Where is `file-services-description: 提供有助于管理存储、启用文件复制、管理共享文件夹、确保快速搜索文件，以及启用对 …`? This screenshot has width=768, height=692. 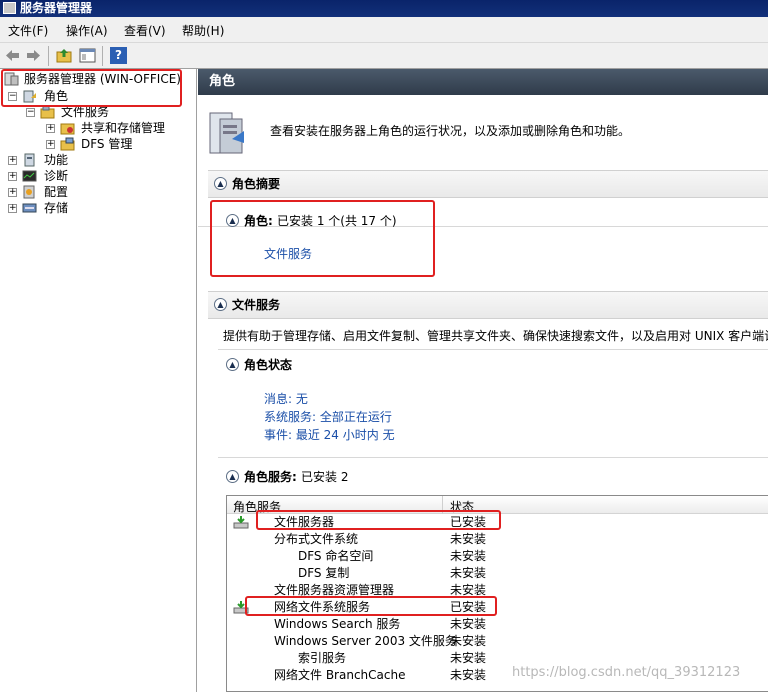 file-services-description: 提供有助于管理存储、启用文件复制、管理共享文件夹、确保快速搜索文件，以及启用对 … is located at coordinates (495, 336).